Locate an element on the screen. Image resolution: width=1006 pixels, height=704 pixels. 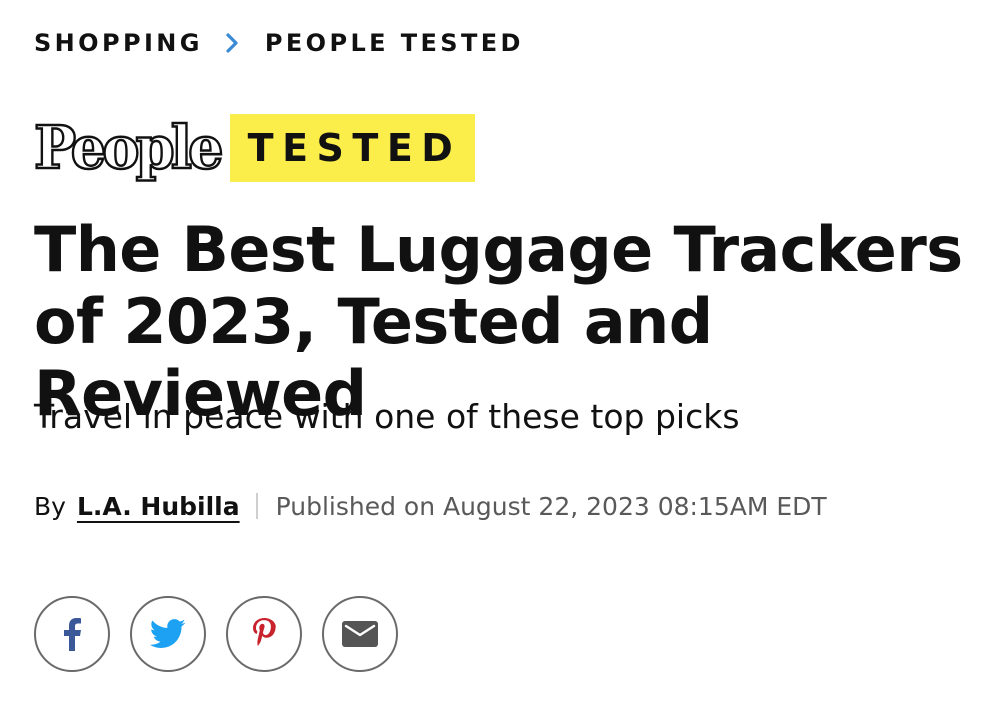
breadcrumb: SHOPPING PEOPLE TESTED is located at coordinates (279, 43).